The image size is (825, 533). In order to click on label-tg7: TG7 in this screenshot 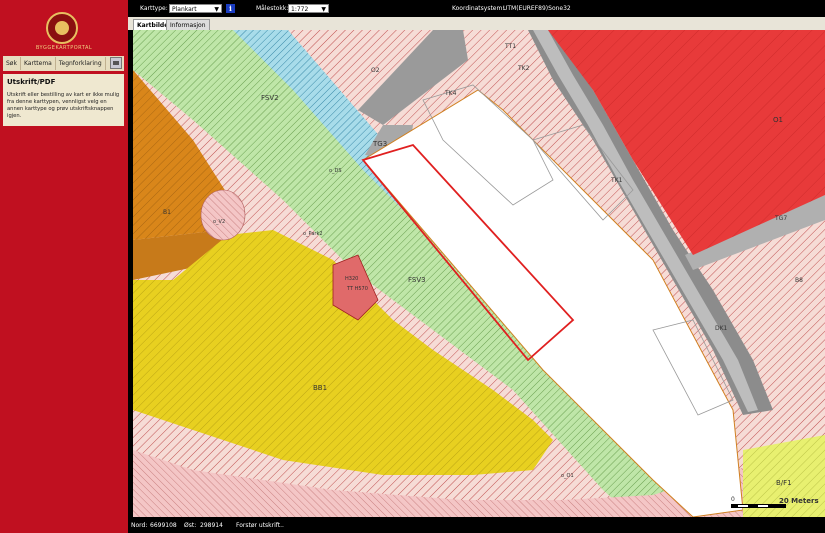, I will do `click(780, 218)`.